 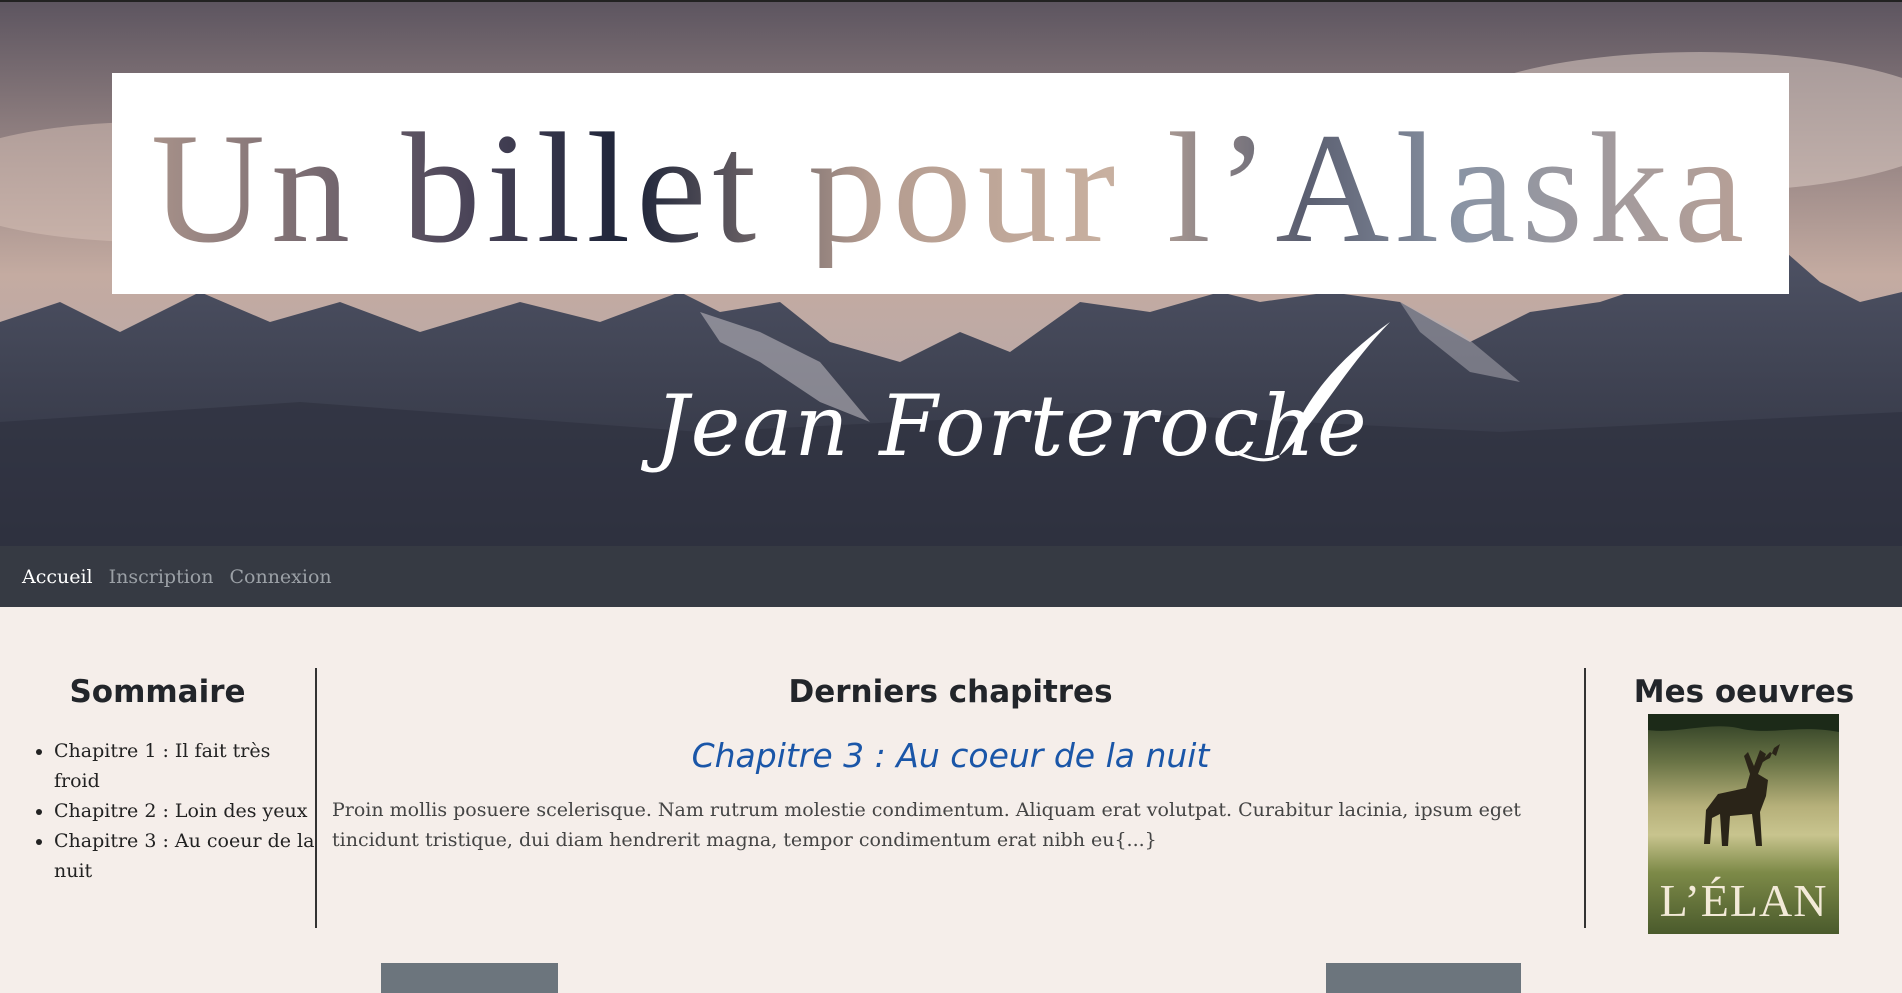 What do you see at coordinates (161, 577) in the screenshot?
I see `nav-link-inscription: Inscription` at bounding box center [161, 577].